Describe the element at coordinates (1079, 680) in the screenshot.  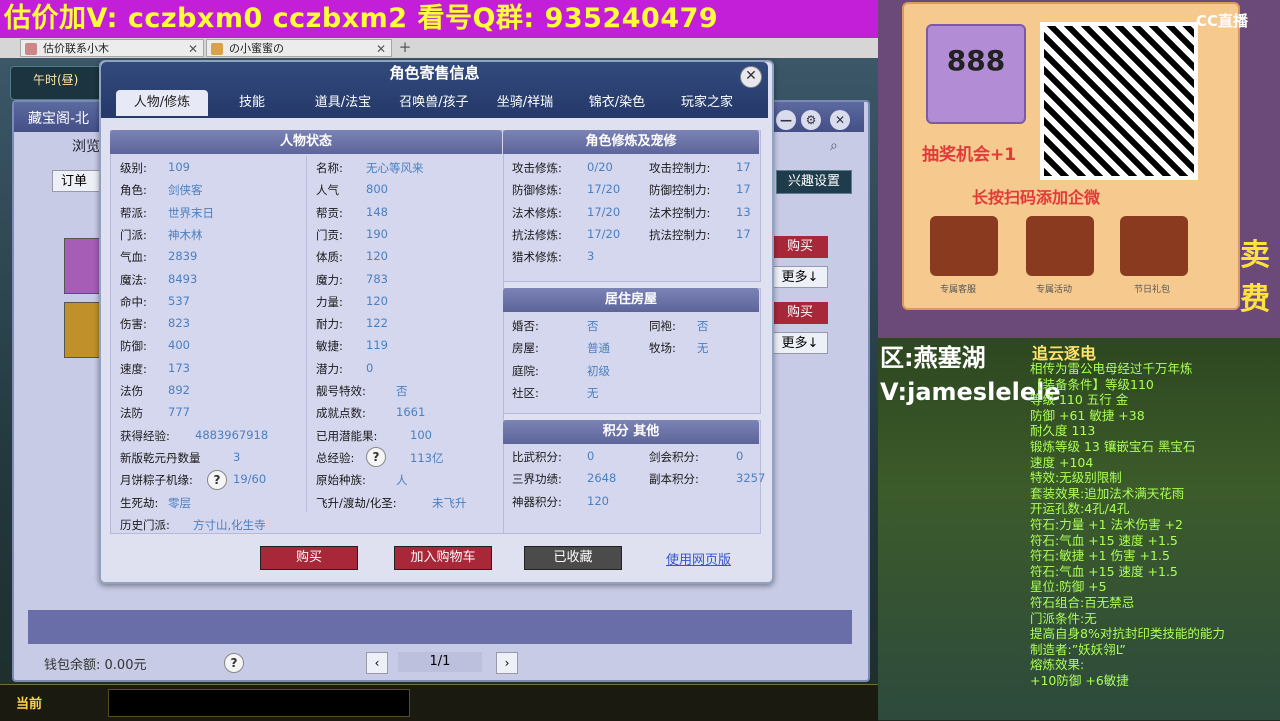
I see `item-stat-line: +10防御 +6敏捷` at that location.